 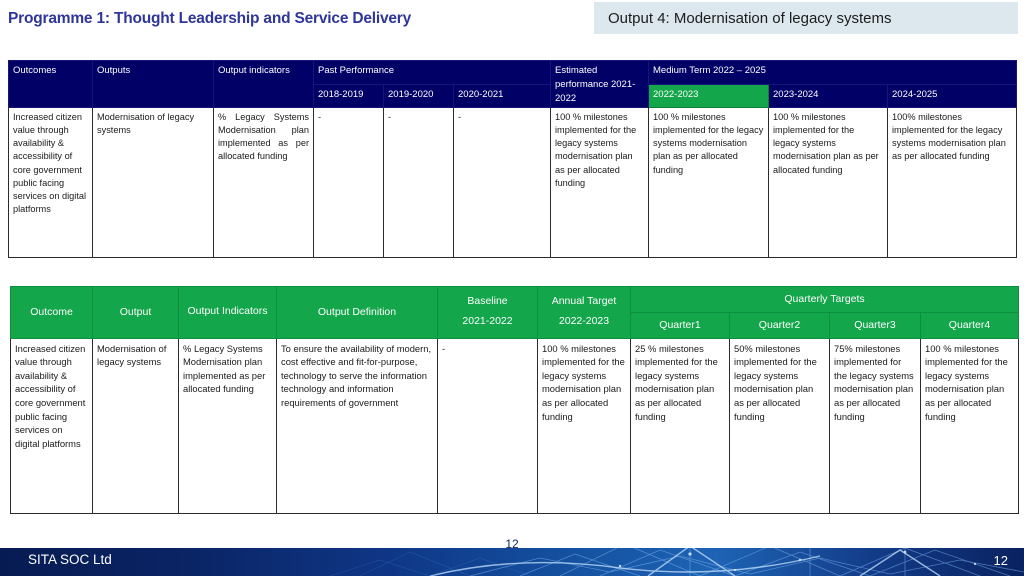 I want to click on footer-organisation-label: SITA SOC Ltd, so click(x=70, y=559).